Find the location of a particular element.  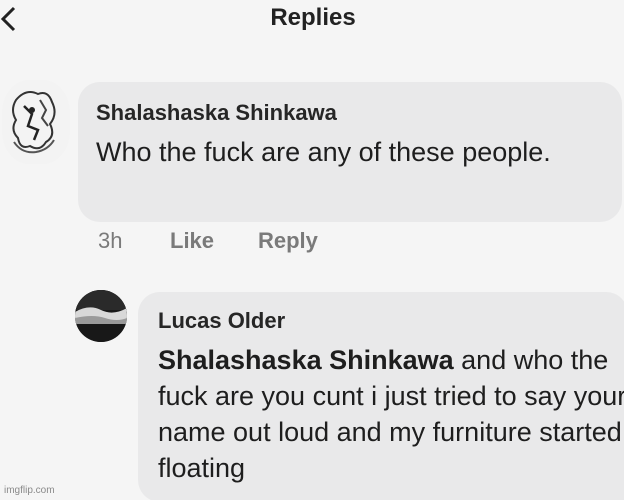

comment-text: Who the fuck are any of these people. is located at coordinates (323, 152).